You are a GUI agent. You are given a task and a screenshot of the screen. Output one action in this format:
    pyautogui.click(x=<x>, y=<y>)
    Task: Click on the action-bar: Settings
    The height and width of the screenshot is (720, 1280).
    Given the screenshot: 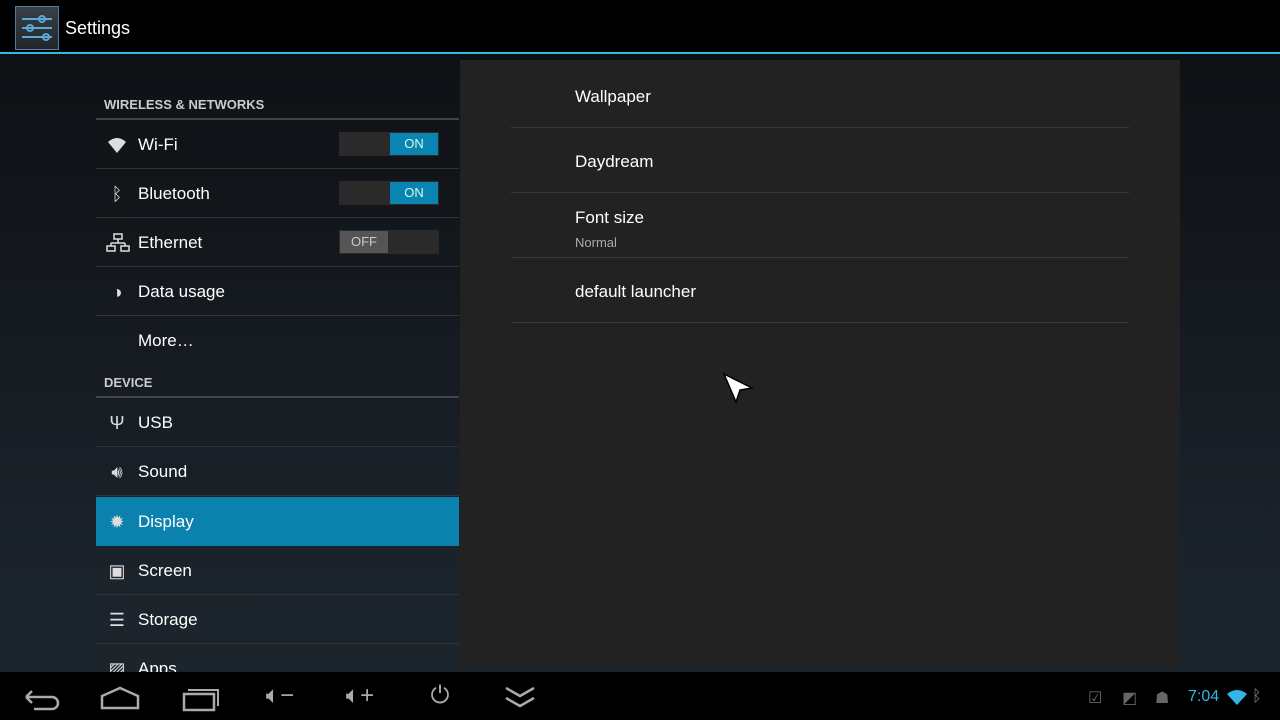 What is the action you would take?
    pyautogui.click(x=640, y=27)
    